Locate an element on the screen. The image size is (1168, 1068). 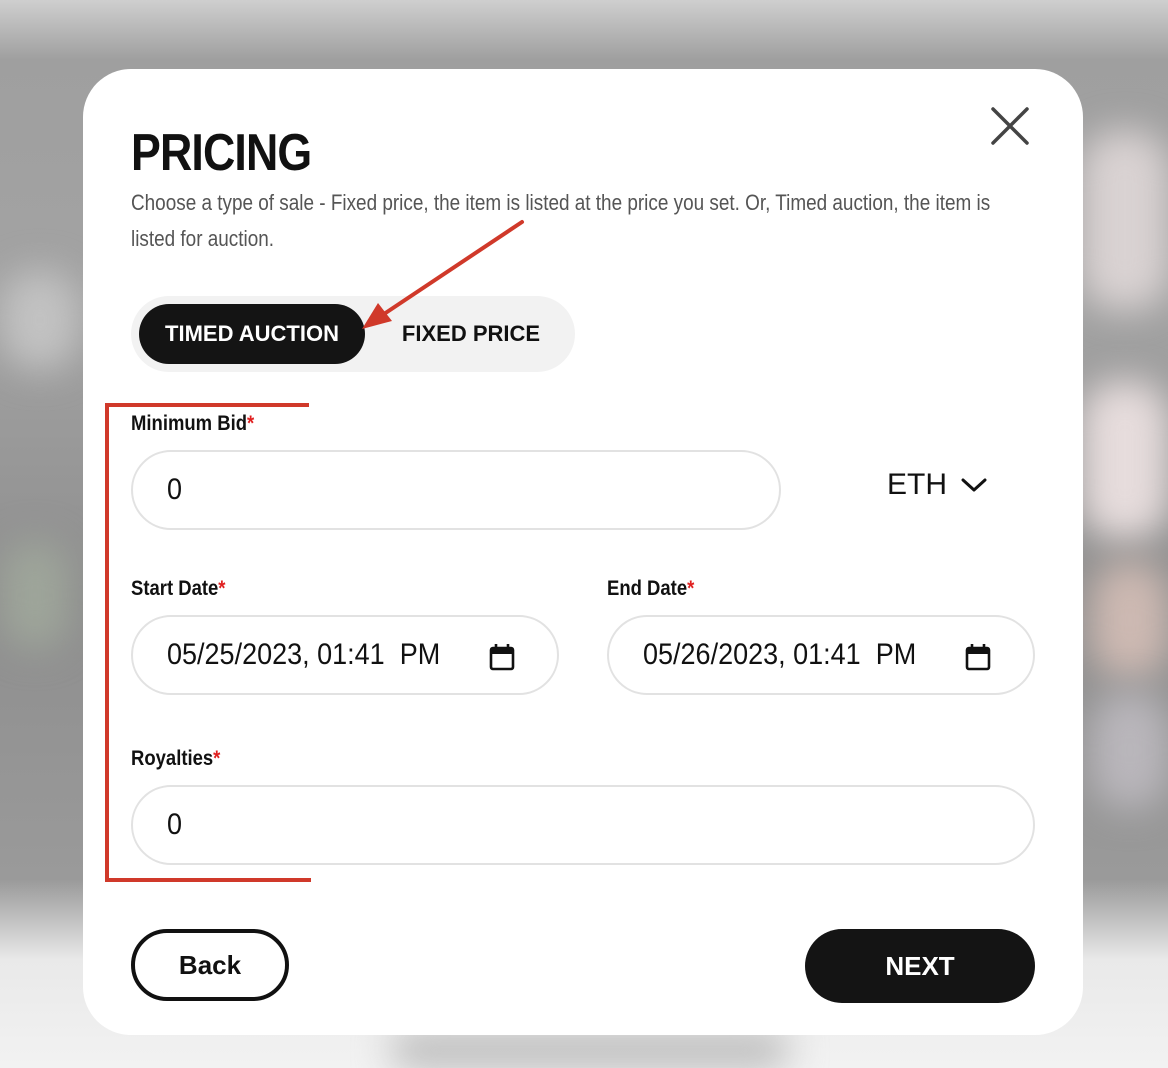
minimum-bid-label: Minimum Bid* is located at coordinates (192, 424).